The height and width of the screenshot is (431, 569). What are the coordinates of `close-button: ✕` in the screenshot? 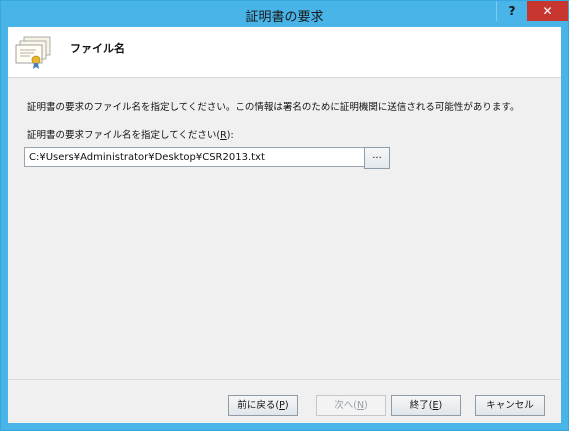 It's located at (547, 11).